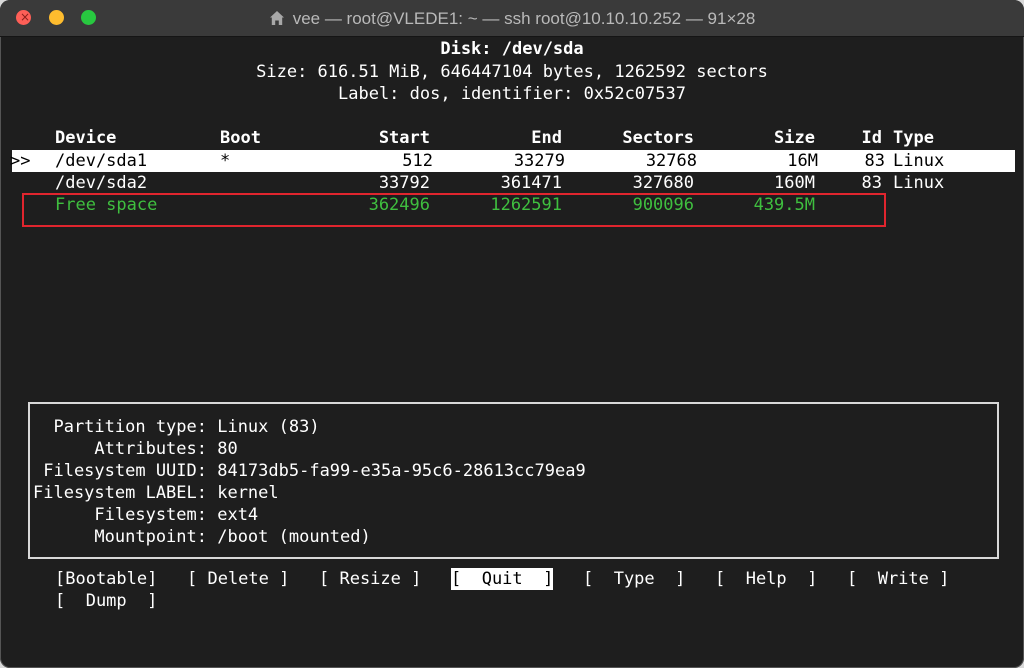  What do you see at coordinates (898, 579) in the screenshot?
I see `write-button: [ Write ]` at bounding box center [898, 579].